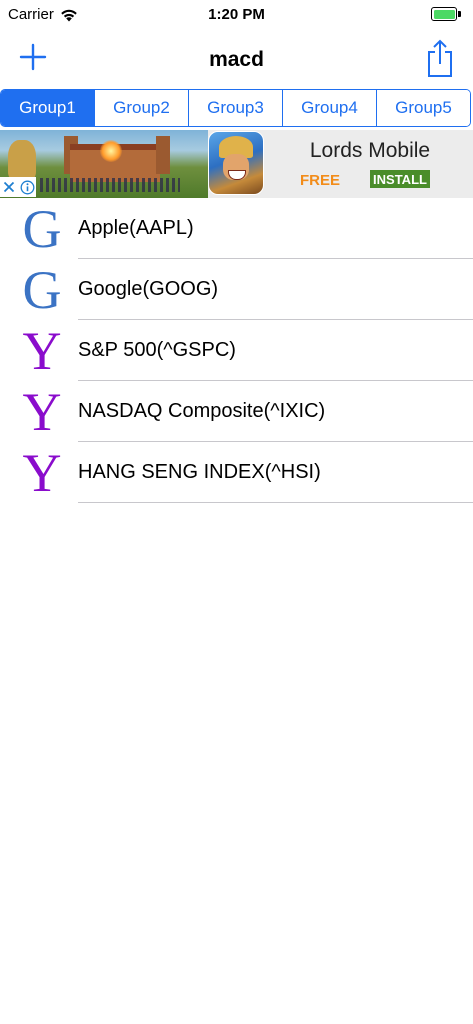 This screenshot has width=473, height=1024. I want to click on list-item-label: HANG SENG INDEX(^HSI), so click(199, 472).